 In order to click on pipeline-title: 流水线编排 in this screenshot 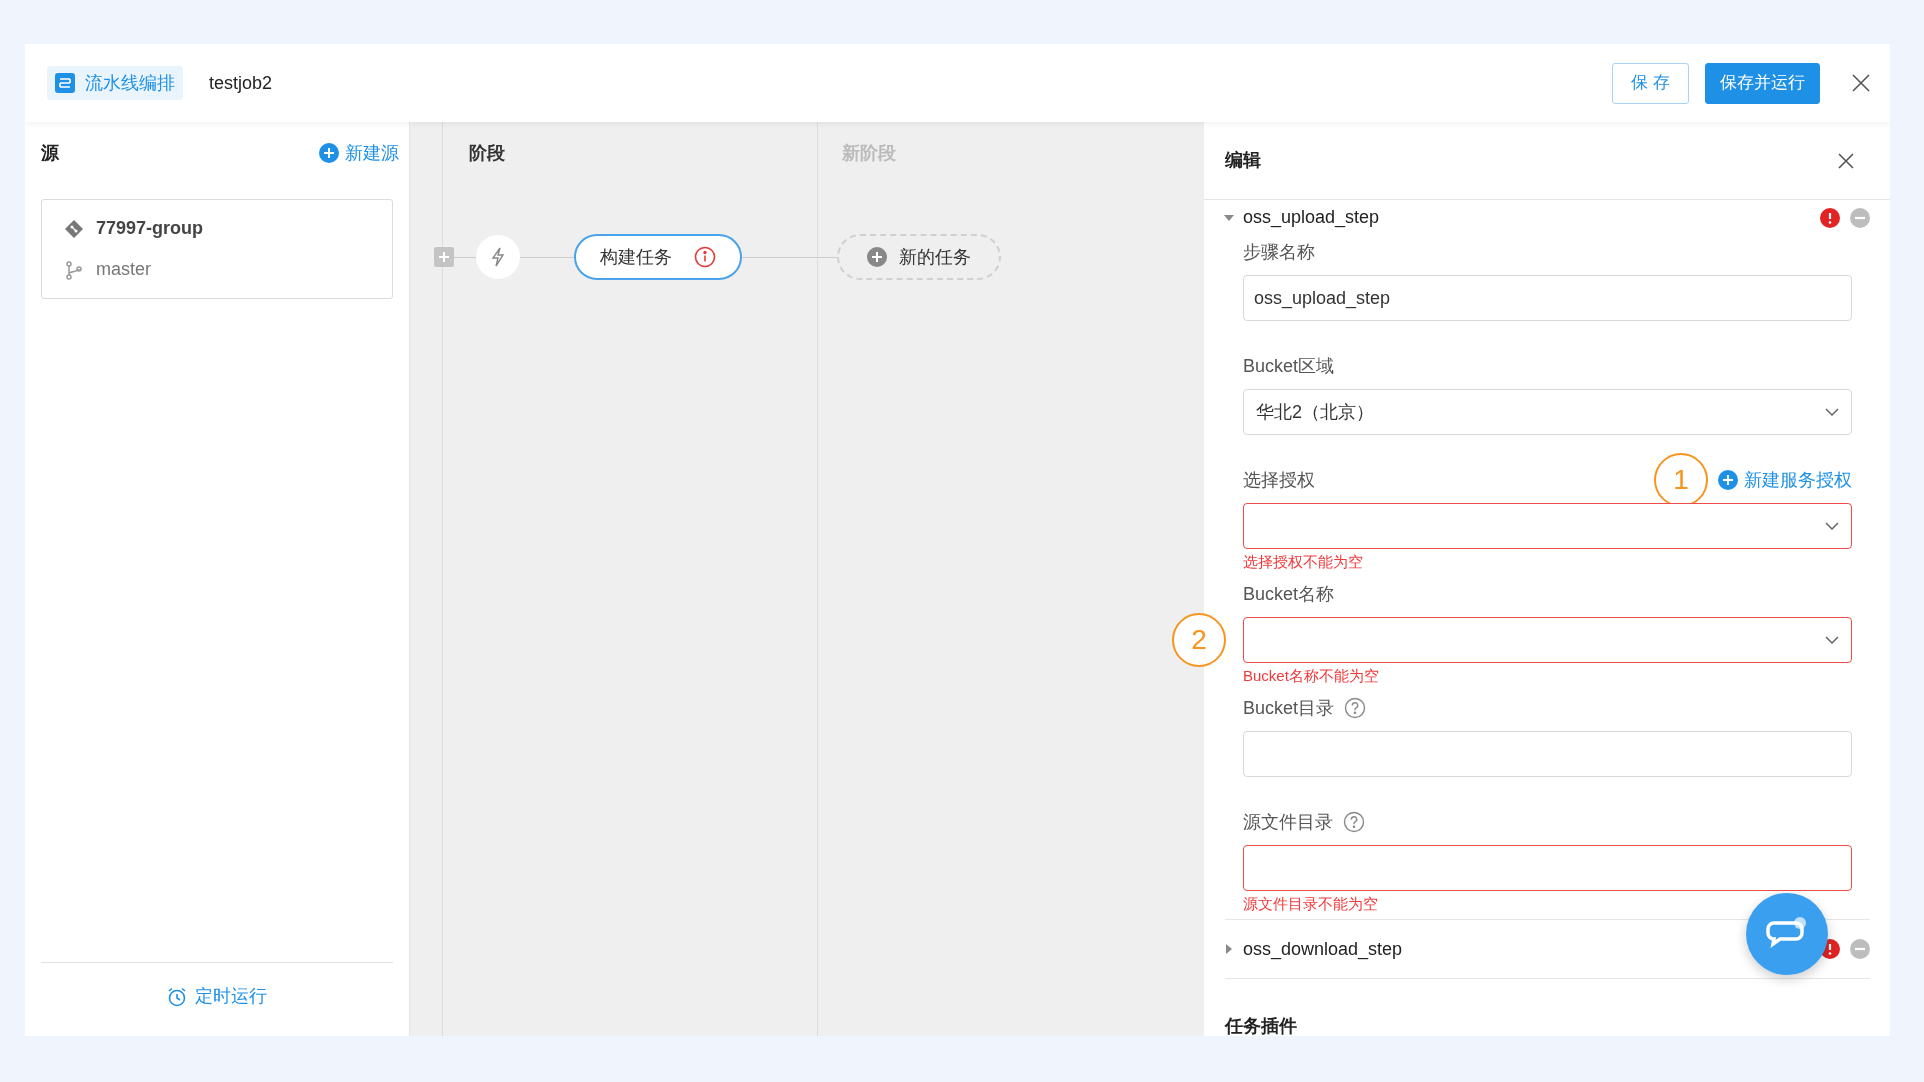, I will do `click(130, 83)`.